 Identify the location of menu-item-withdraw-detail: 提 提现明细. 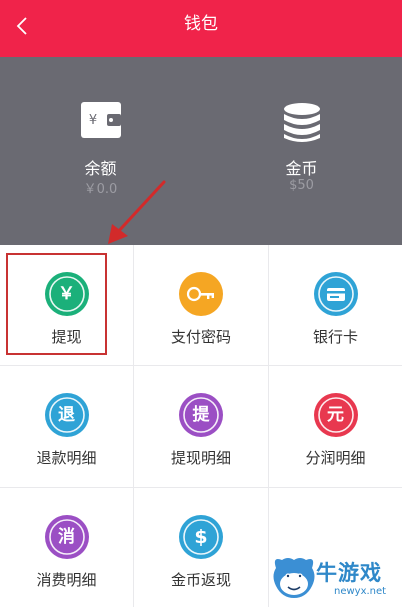
(201, 426).